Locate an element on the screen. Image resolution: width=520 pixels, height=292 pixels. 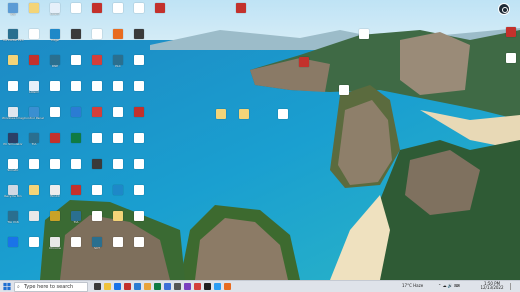
taskbar-search-input: ⌕ Type here to search is located at coordinates (51, 287).